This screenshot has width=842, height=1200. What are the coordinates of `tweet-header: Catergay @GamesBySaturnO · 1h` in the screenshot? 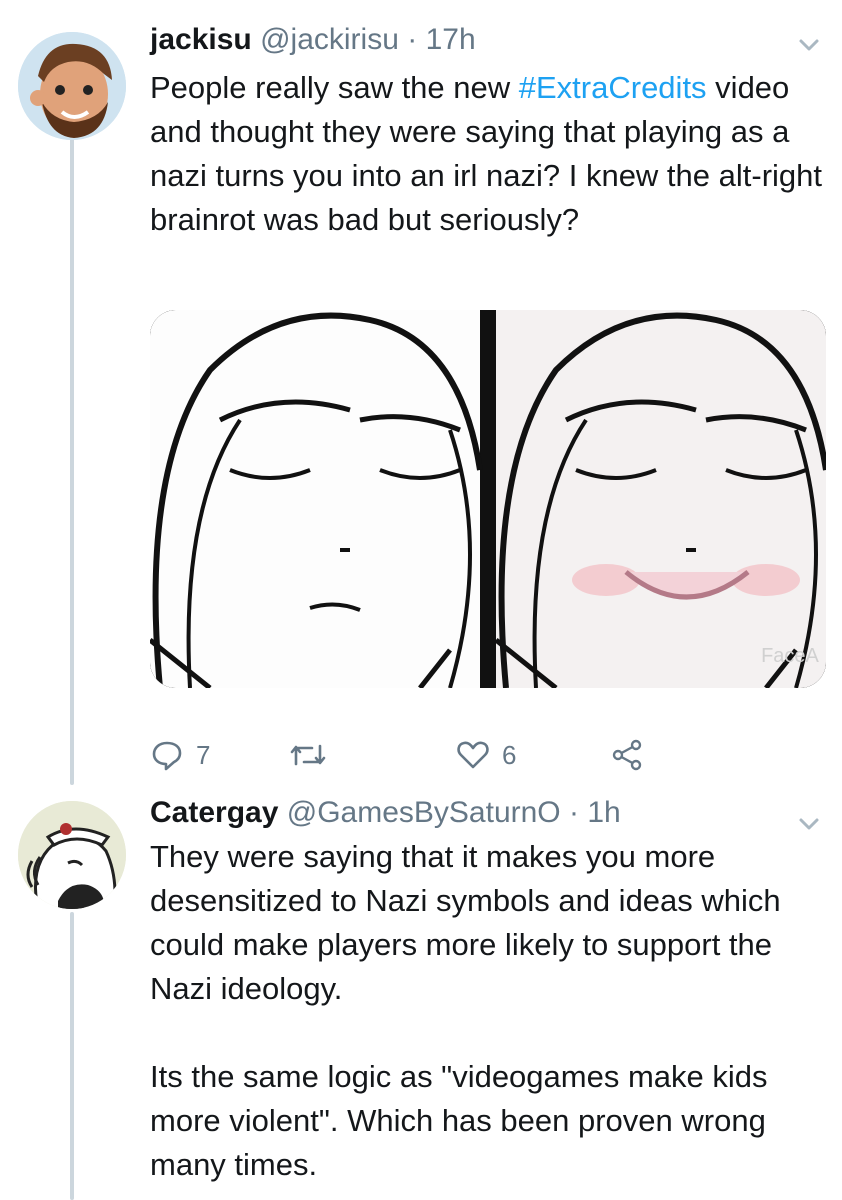 It's located at (385, 813).